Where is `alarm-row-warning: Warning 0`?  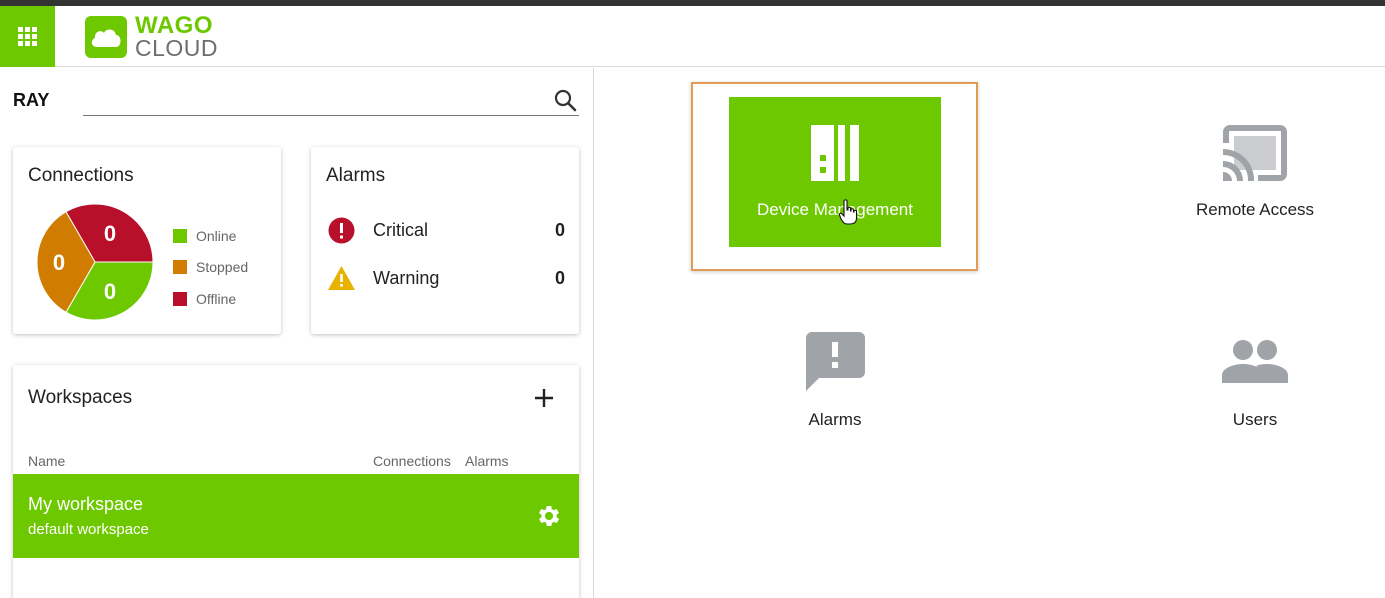 alarm-row-warning: Warning 0 is located at coordinates (446, 278).